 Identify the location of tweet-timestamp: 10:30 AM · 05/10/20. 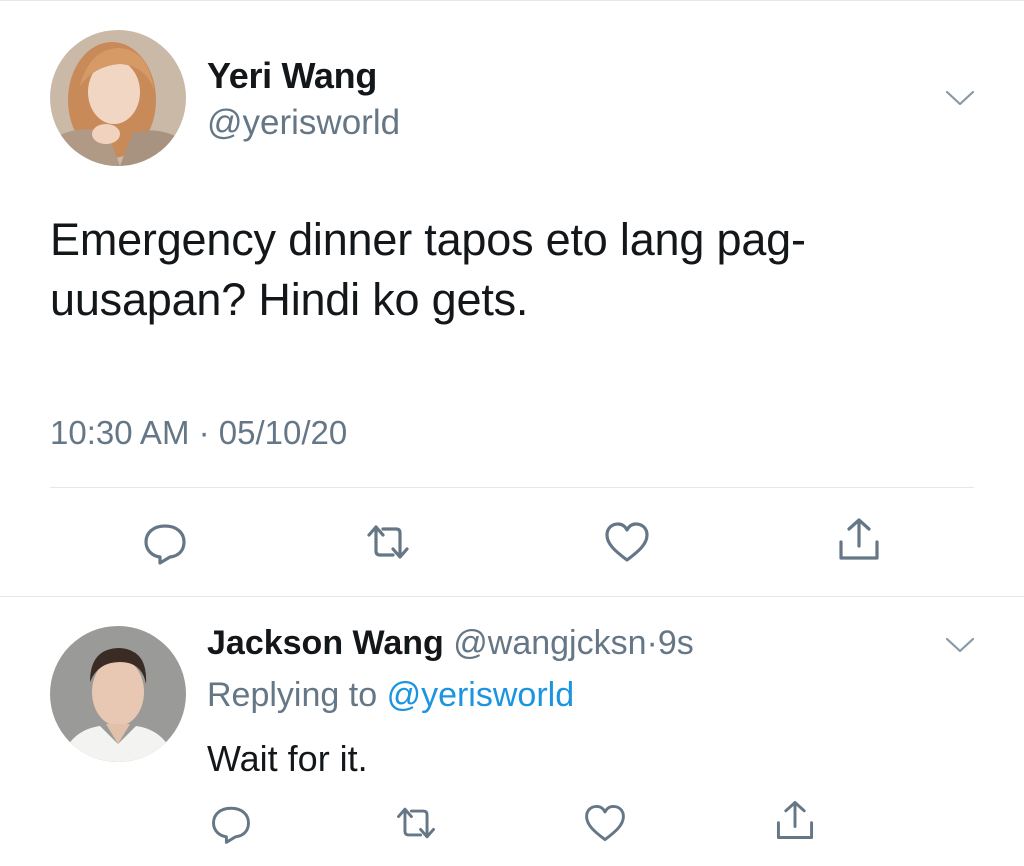
(198, 433).